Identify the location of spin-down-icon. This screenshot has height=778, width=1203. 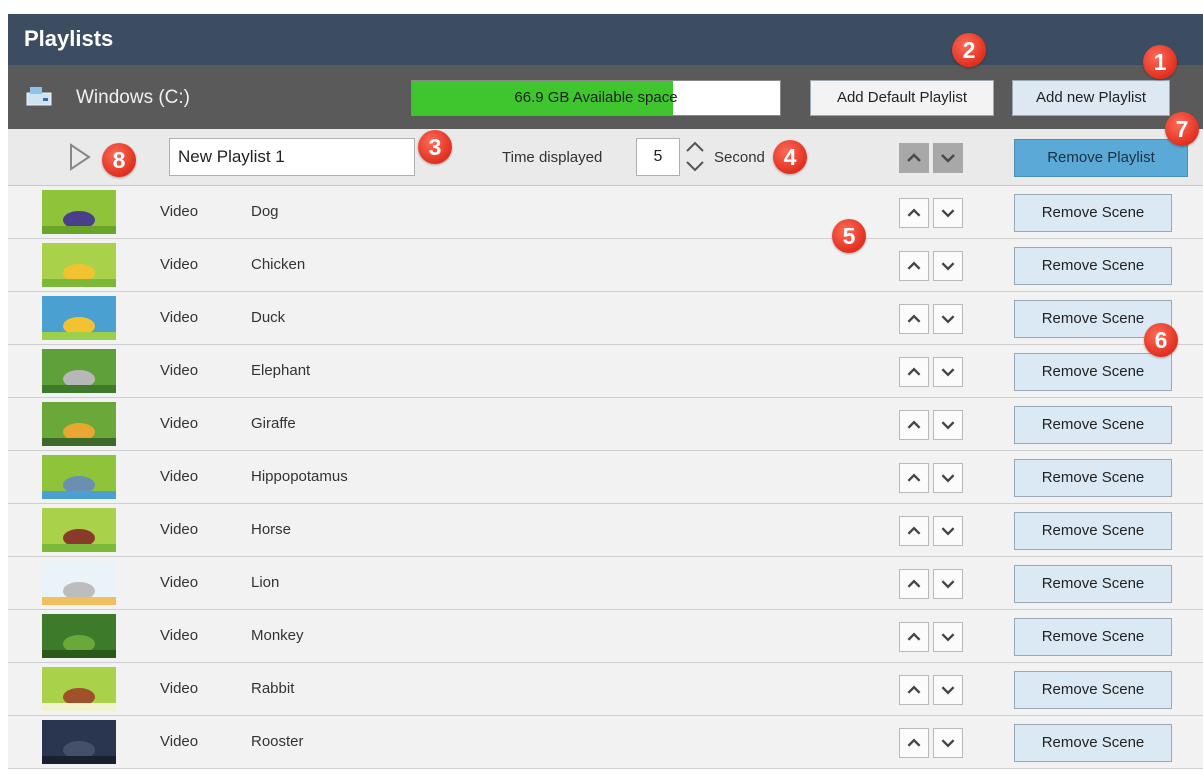
(695, 166).